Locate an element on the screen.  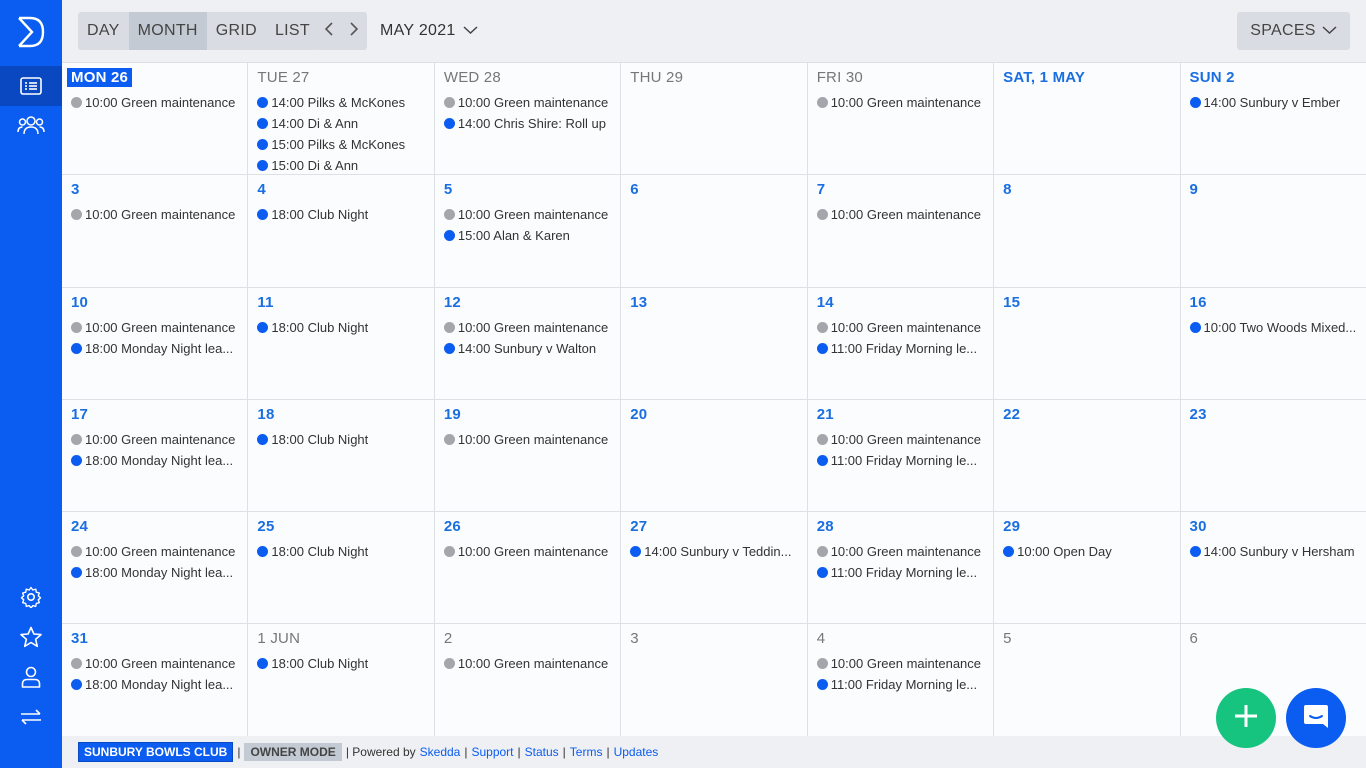
calendar-day-cell: 29 10:00 Open Day is located at coordinates (1087, 568).